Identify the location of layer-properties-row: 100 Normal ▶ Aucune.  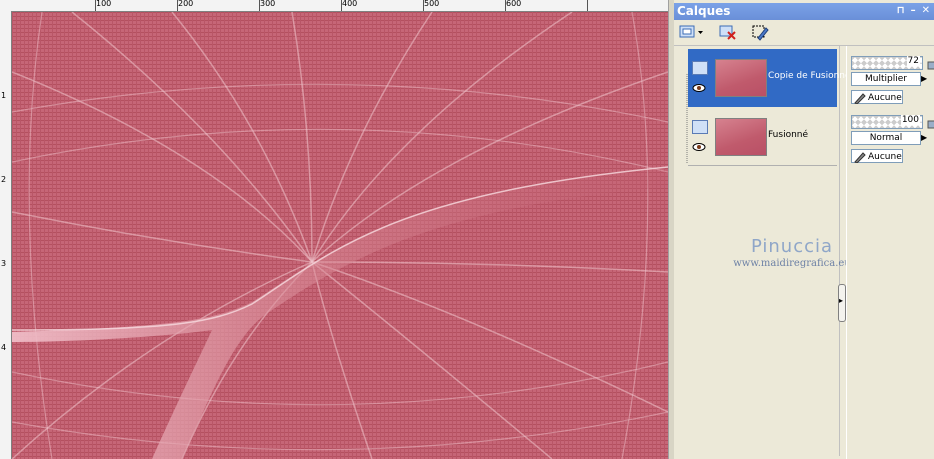
(891, 138).